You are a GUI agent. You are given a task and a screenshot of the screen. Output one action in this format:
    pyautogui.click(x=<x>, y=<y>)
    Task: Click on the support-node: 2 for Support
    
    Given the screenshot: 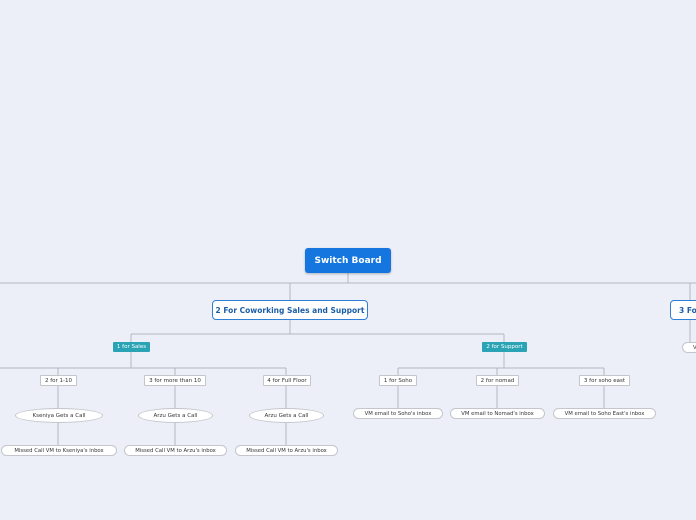 What is the action you would take?
    pyautogui.click(x=504, y=347)
    